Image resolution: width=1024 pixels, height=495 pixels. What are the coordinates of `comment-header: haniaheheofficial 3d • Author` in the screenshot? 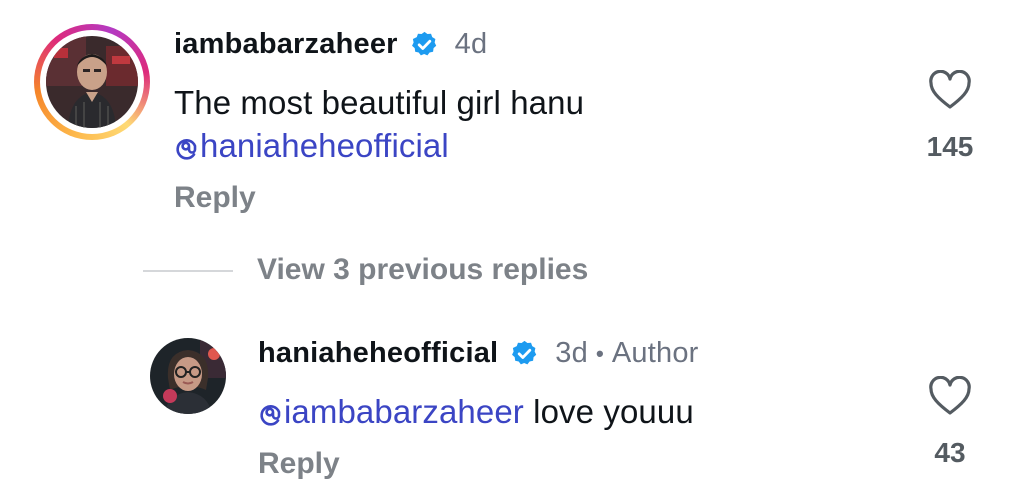 It's located at (478, 353).